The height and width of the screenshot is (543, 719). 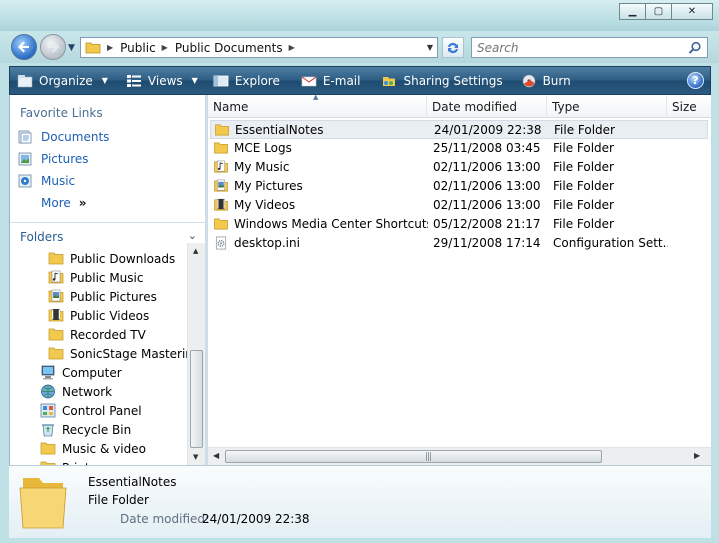 I want to click on tree-item: Network, so click(x=76, y=391).